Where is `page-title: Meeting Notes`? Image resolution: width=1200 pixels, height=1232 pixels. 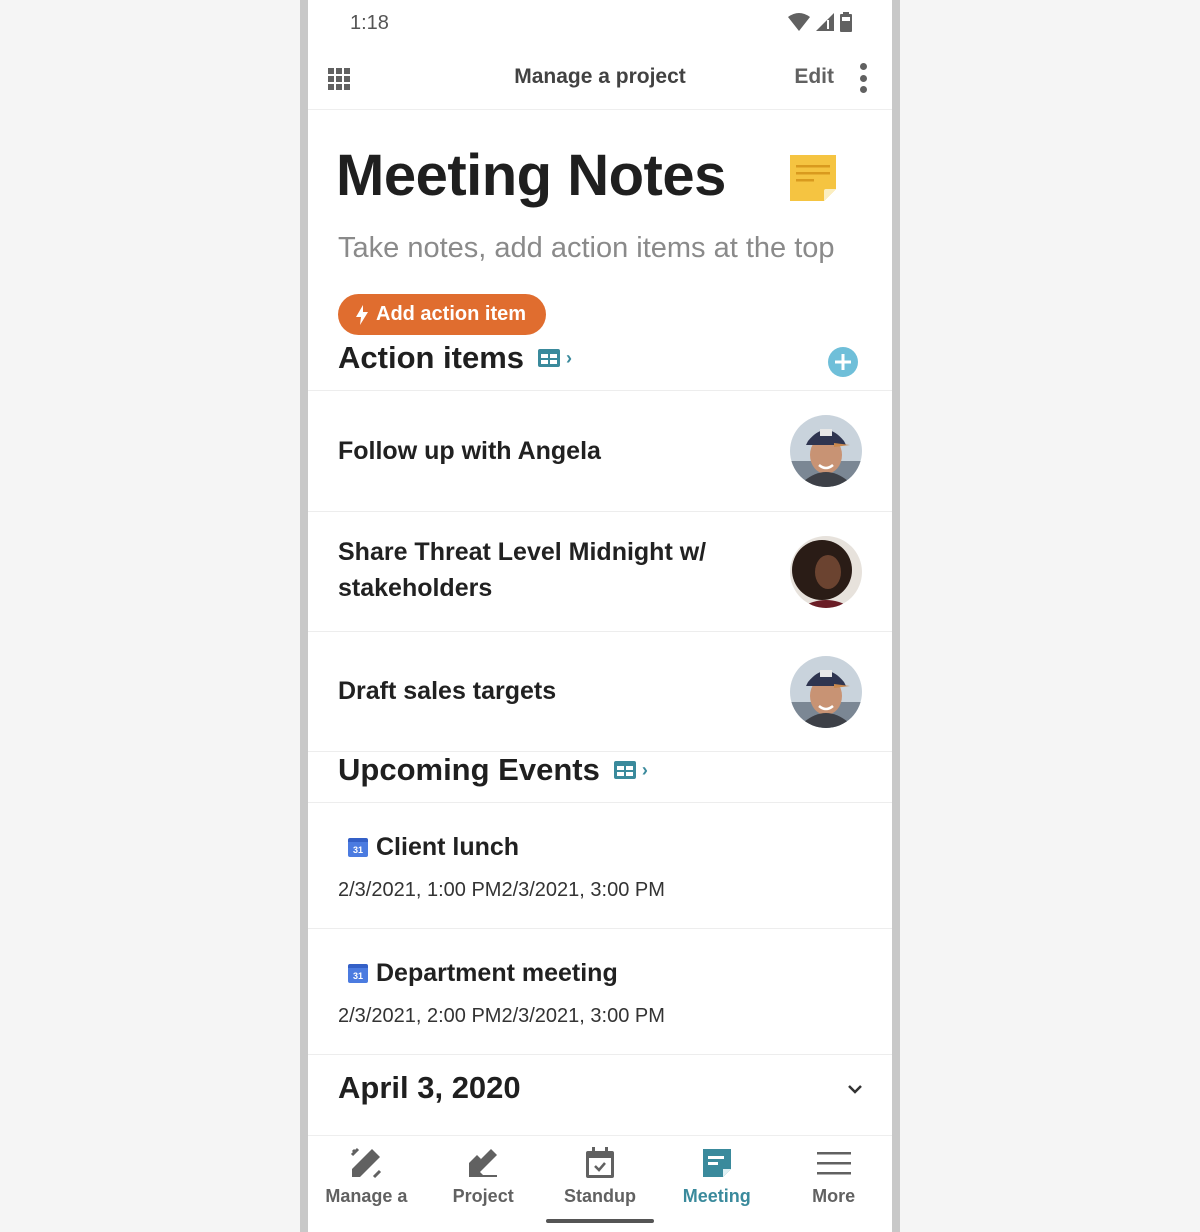
page-title: Meeting Notes is located at coordinates (531, 175).